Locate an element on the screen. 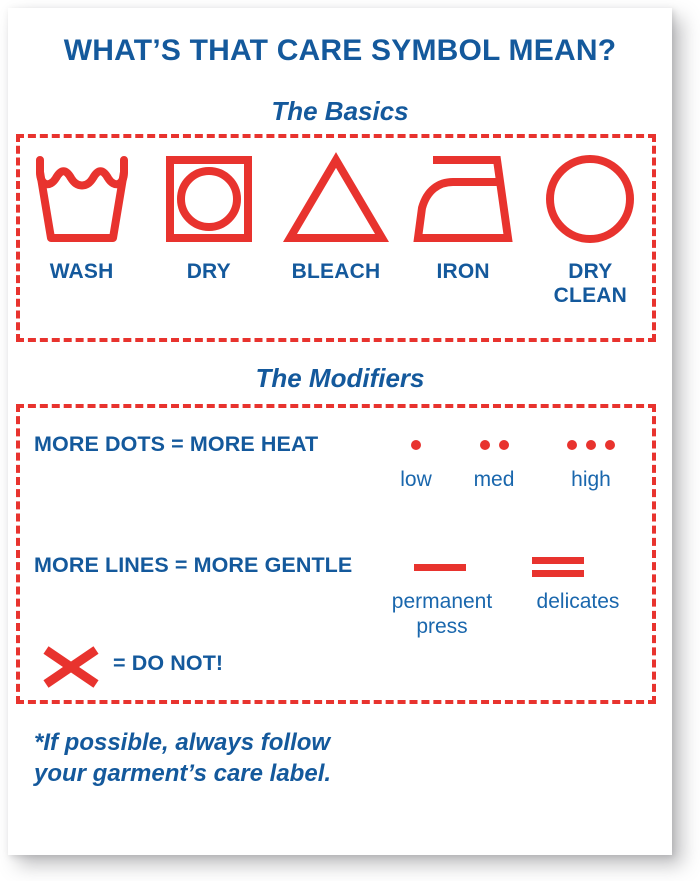 The height and width of the screenshot is (881, 700). symbol-label-iron: IRON is located at coordinates (463, 271).